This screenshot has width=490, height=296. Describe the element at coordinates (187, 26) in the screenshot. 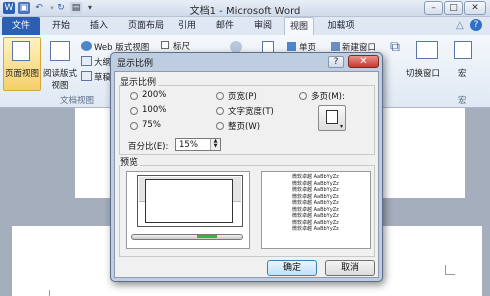

I see `tab-references: 引用` at that location.